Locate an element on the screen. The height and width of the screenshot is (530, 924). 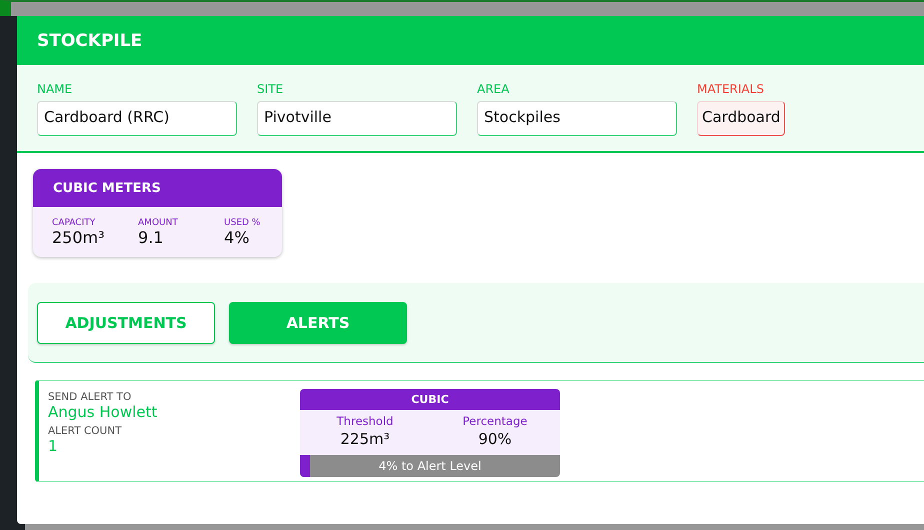
stat-value: 9.1 is located at coordinates (151, 237).